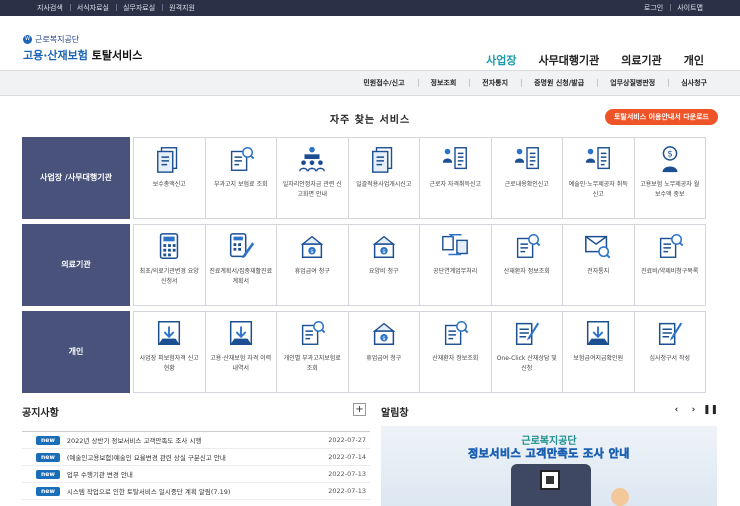 This screenshot has height=506, width=740. What do you see at coordinates (240, 265) in the screenshot?
I see `service-tile: 진료계획서/집중재활진료계획서` at bounding box center [240, 265].